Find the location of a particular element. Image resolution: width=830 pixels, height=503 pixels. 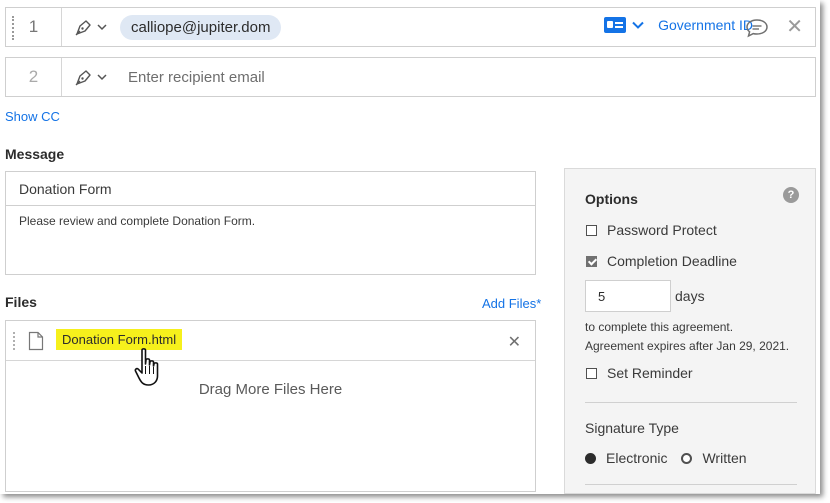

remove-file-icon: ✕ is located at coordinates (514, 342).